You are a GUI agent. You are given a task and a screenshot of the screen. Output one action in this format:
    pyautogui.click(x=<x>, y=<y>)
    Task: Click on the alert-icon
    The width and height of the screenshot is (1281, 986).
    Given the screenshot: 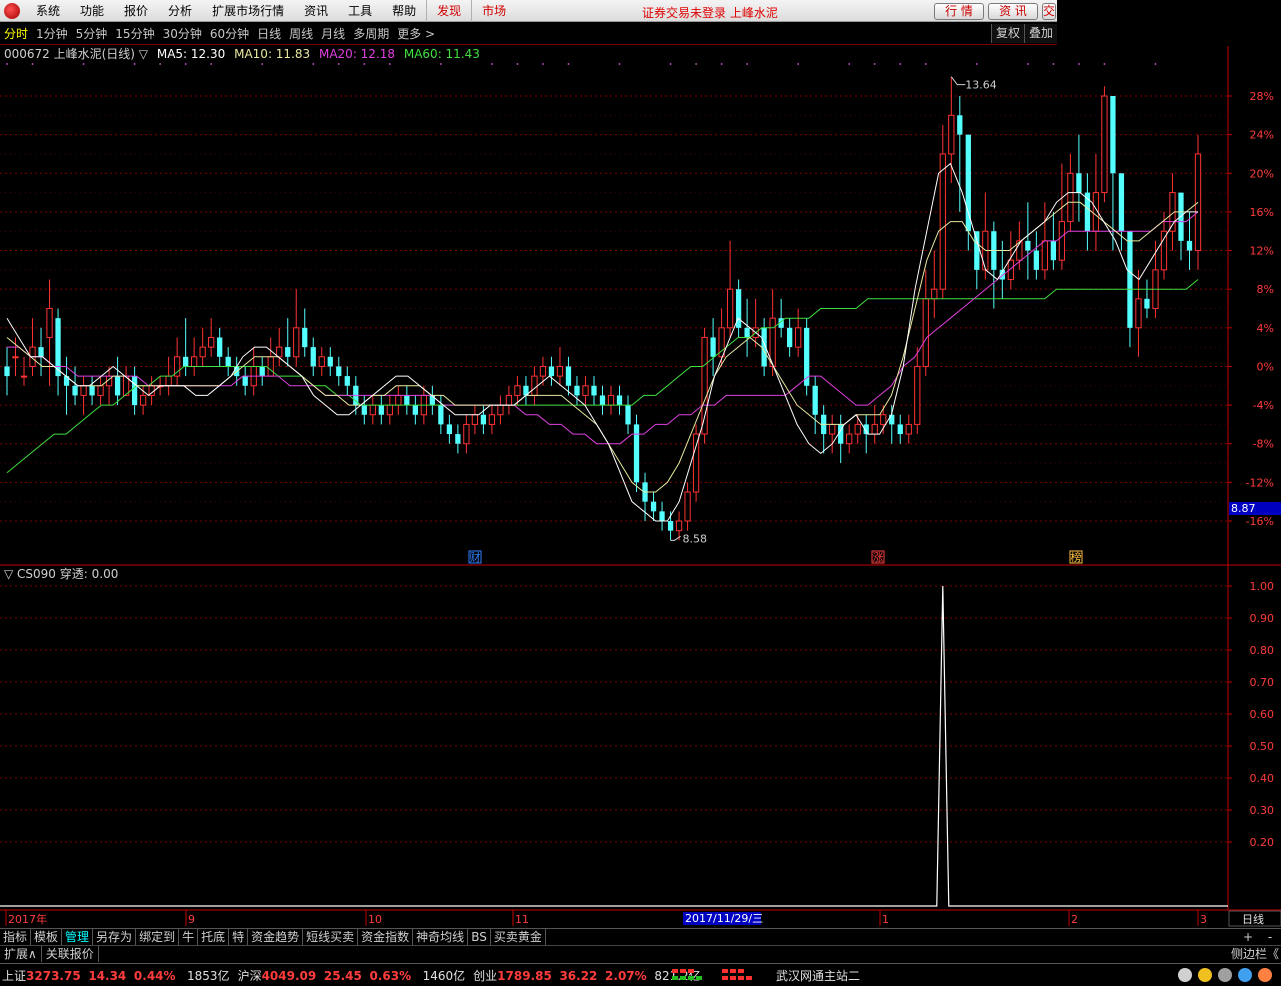 What is the action you would take?
    pyautogui.click(x=1205, y=975)
    